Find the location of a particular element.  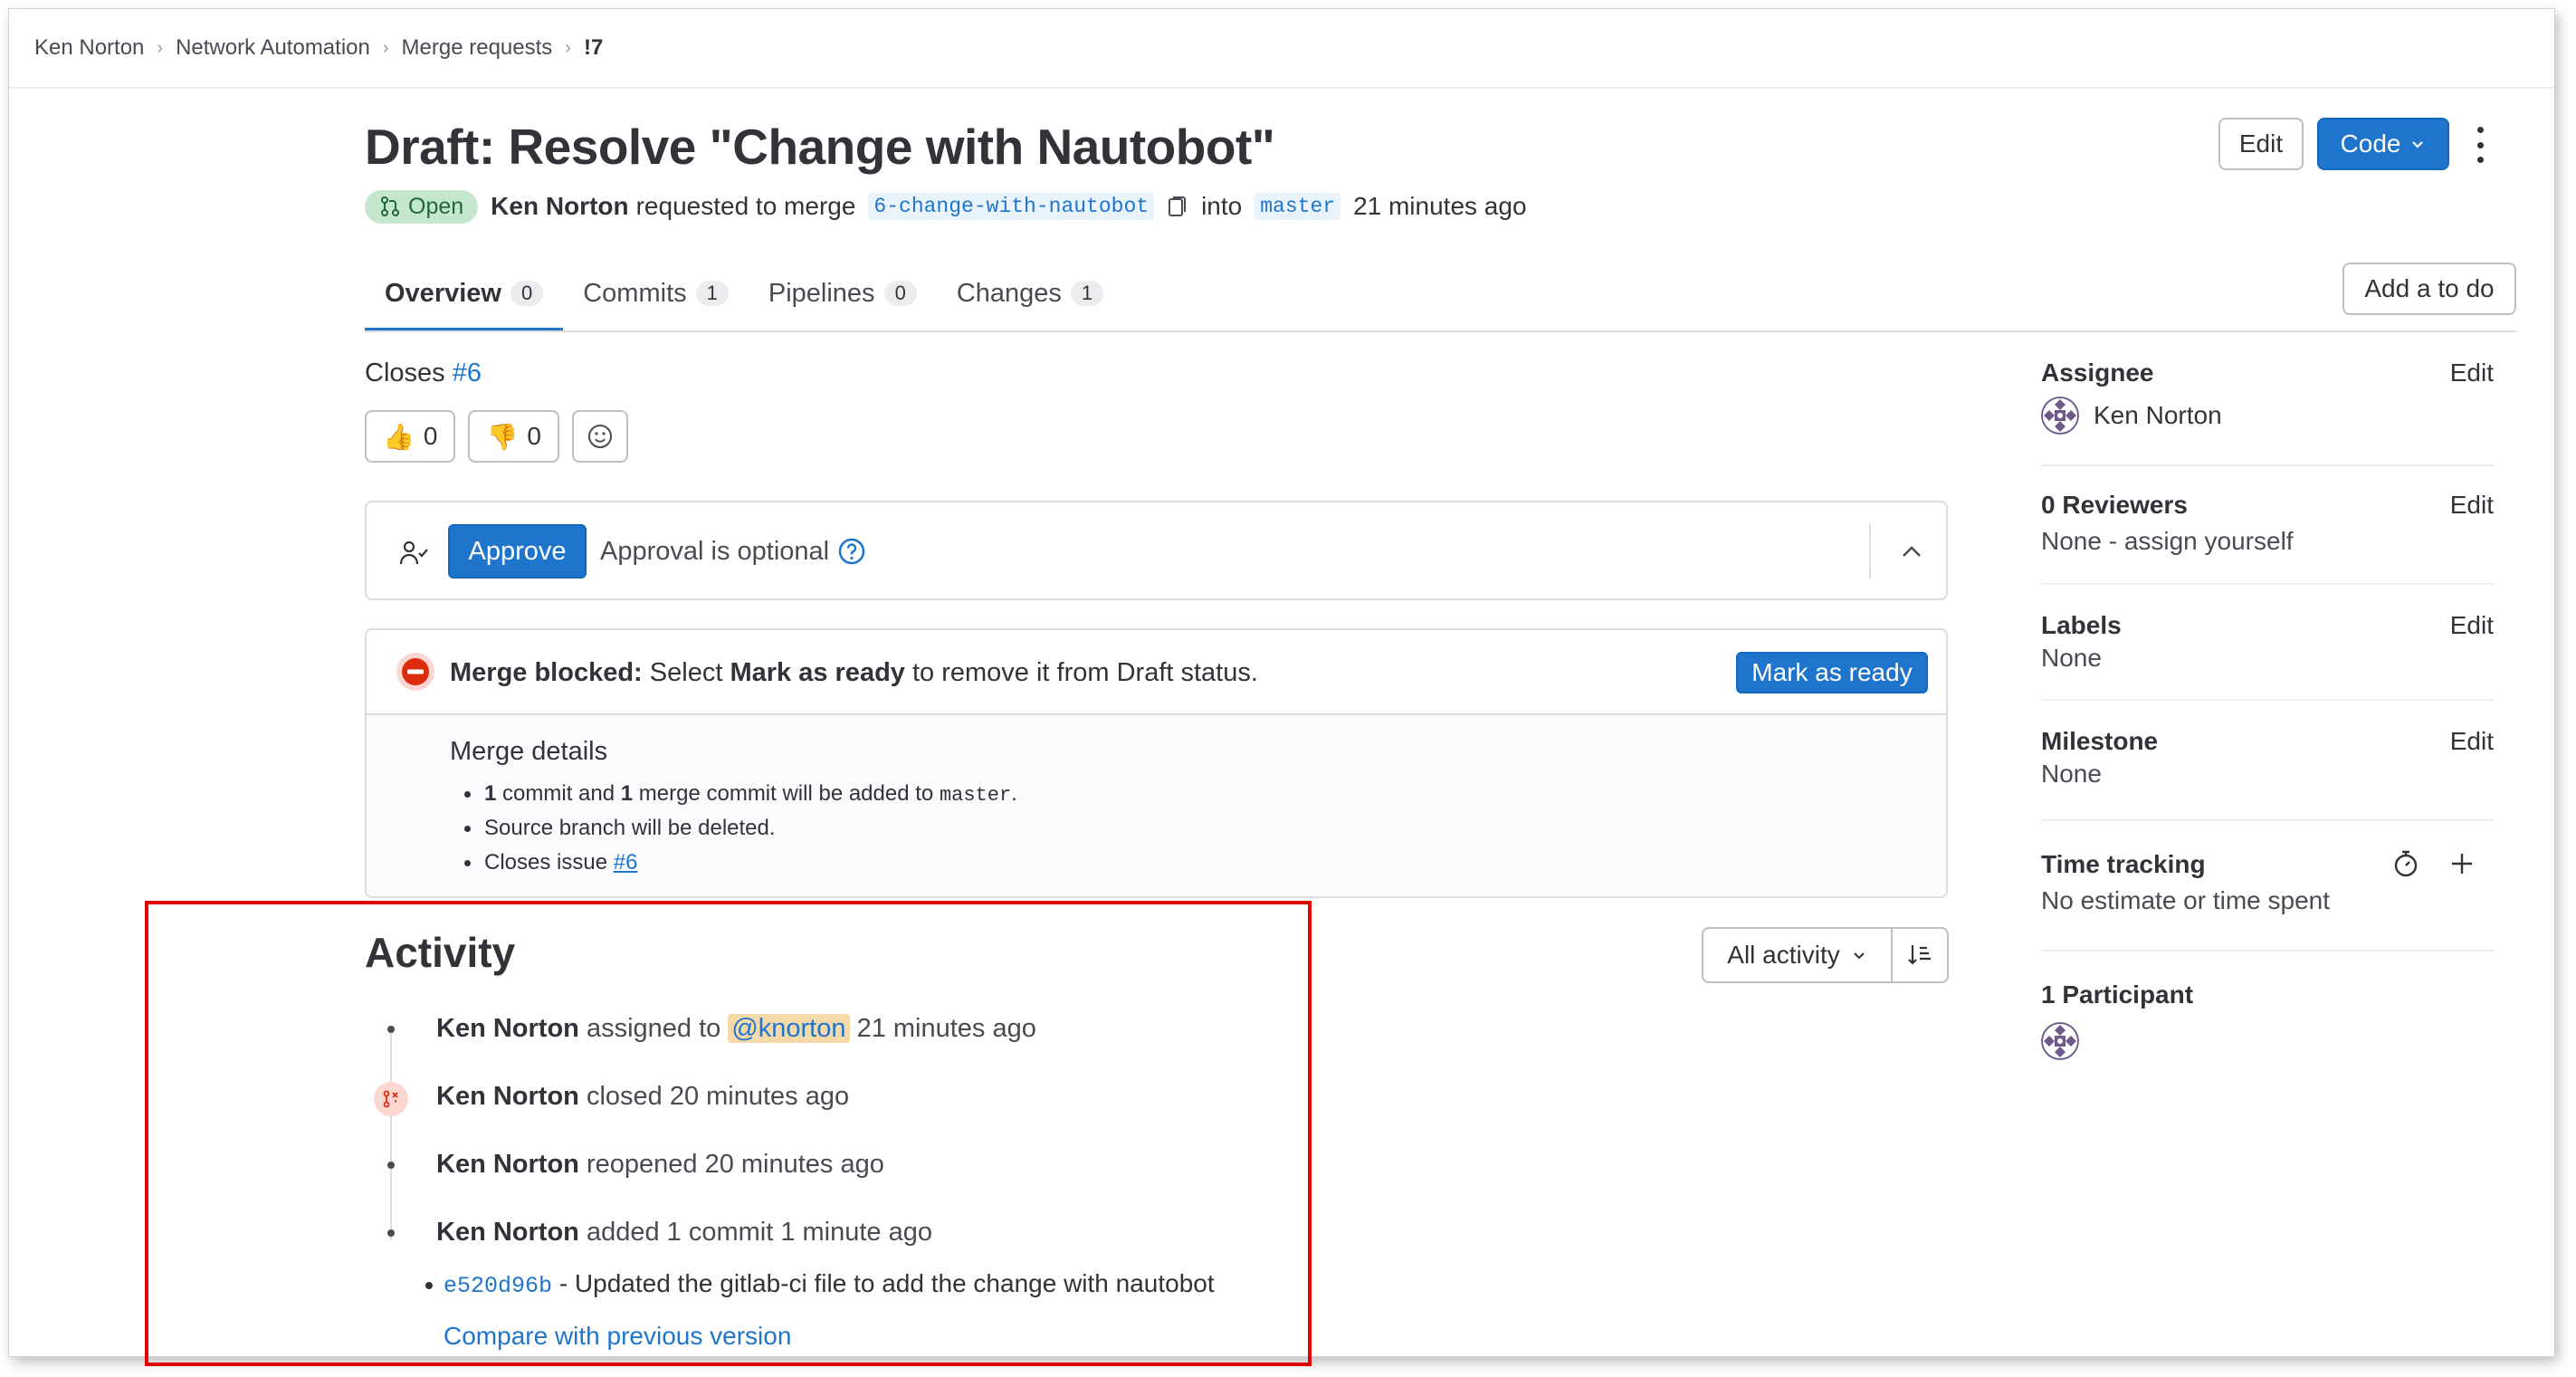

chevron-up-icon is located at coordinates (1911, 552).